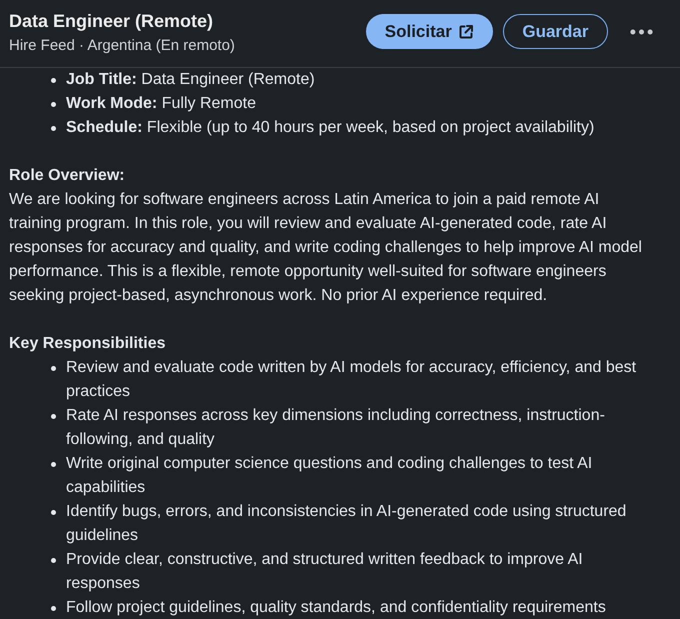 Image resolution: width=680 pixels, height=619 pixels. I want to click on save-button: Guardar, so click(555, 31).